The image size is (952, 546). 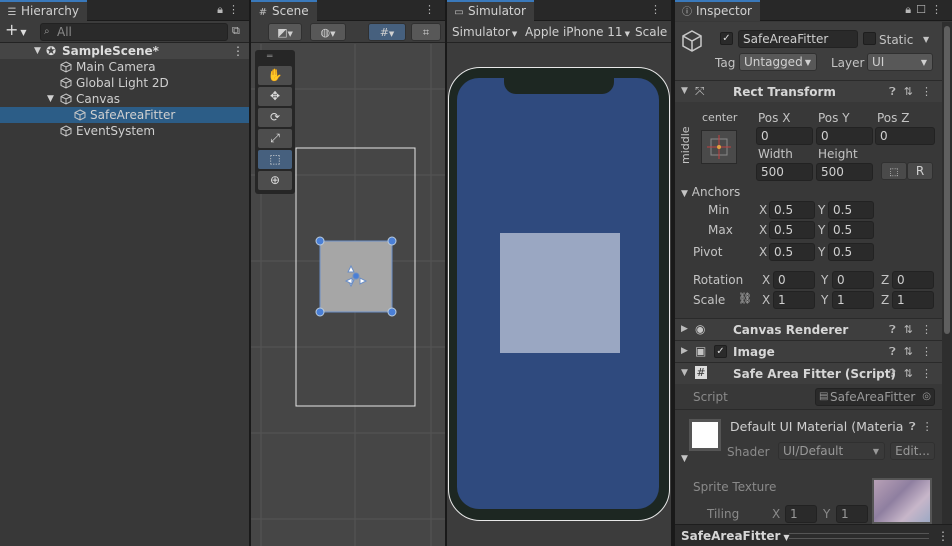 What do you see at coordinates (869, 38) in the screenshot?
I see `static-checkbox` at bounding box center [869, 38].